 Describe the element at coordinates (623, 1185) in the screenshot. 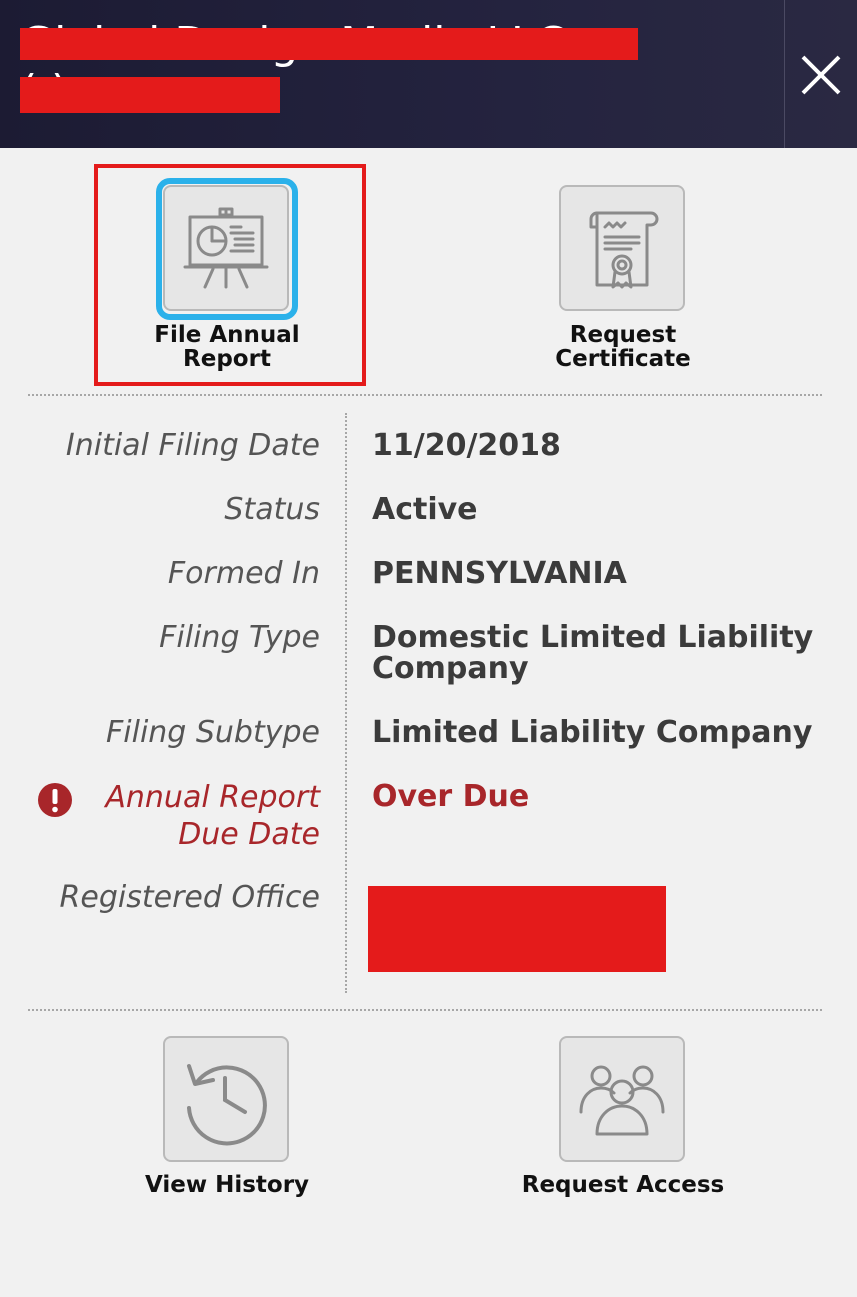

I see `request-access-label: Request Access` at that location.